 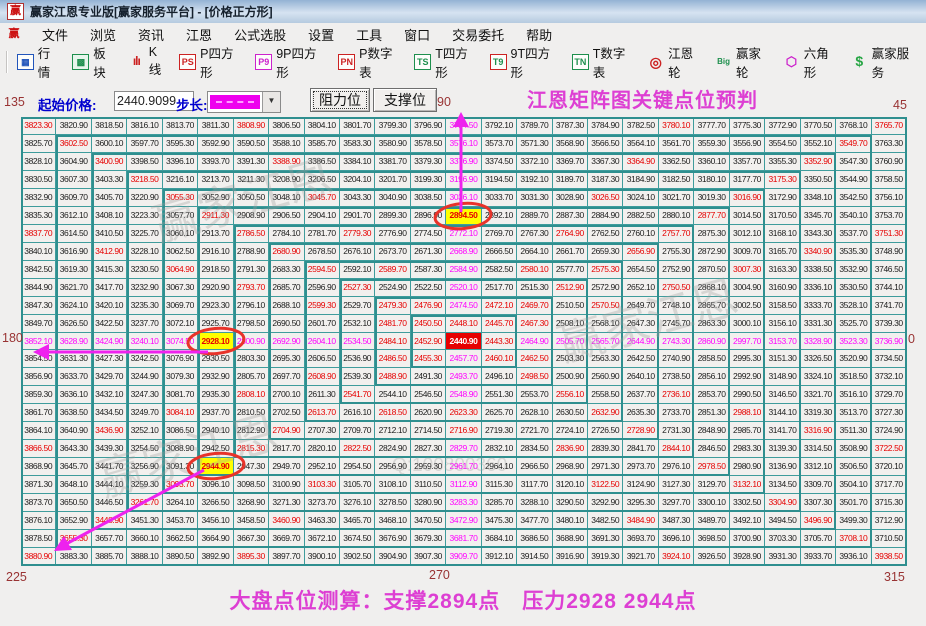 I want to click on gann-cell: 3871.30, so click(x=39, y=485).